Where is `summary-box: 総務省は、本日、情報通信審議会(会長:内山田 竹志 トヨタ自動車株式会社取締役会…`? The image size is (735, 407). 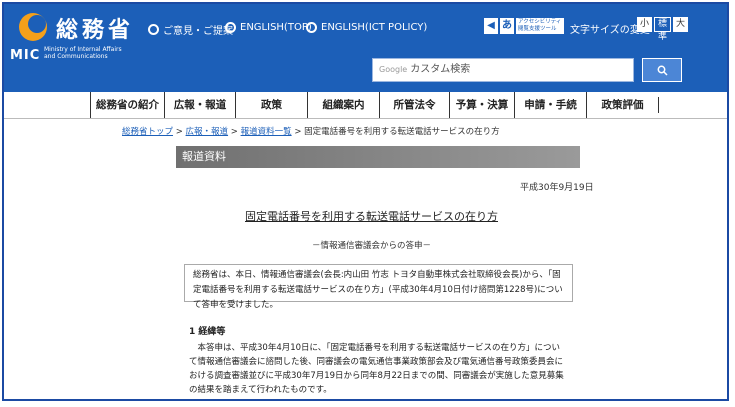
summary-box: 総務省は、本日、情報通信審議会(会長:内山田 竹志 トヨタ自動車株式会社取締役会… is located at coordinates (378, 287).